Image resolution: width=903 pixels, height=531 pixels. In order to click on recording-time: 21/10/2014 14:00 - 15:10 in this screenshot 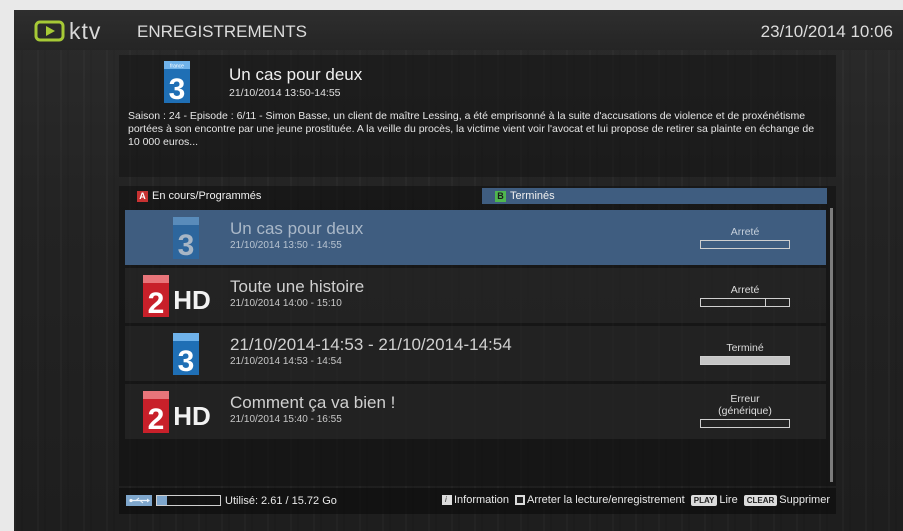, I will do `click(286, 303)`.